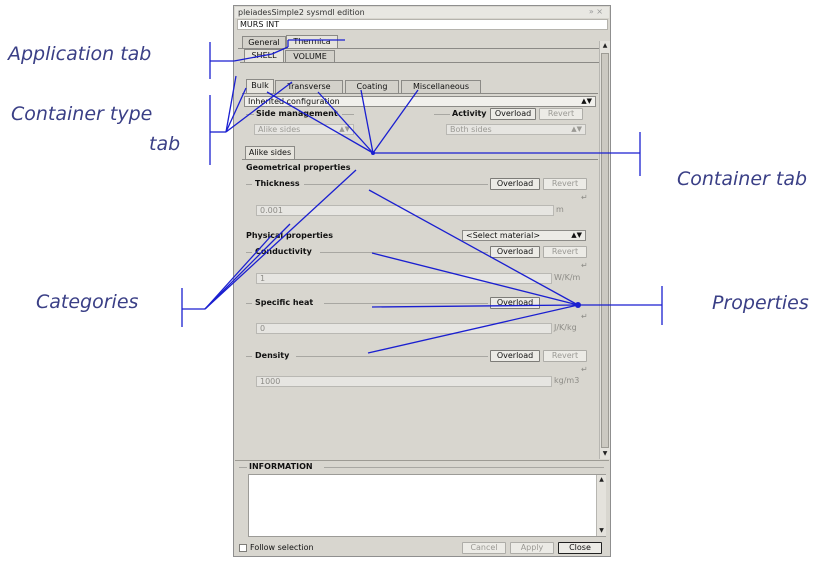  I want to click on container-tab-leaders, so click(320, 122).